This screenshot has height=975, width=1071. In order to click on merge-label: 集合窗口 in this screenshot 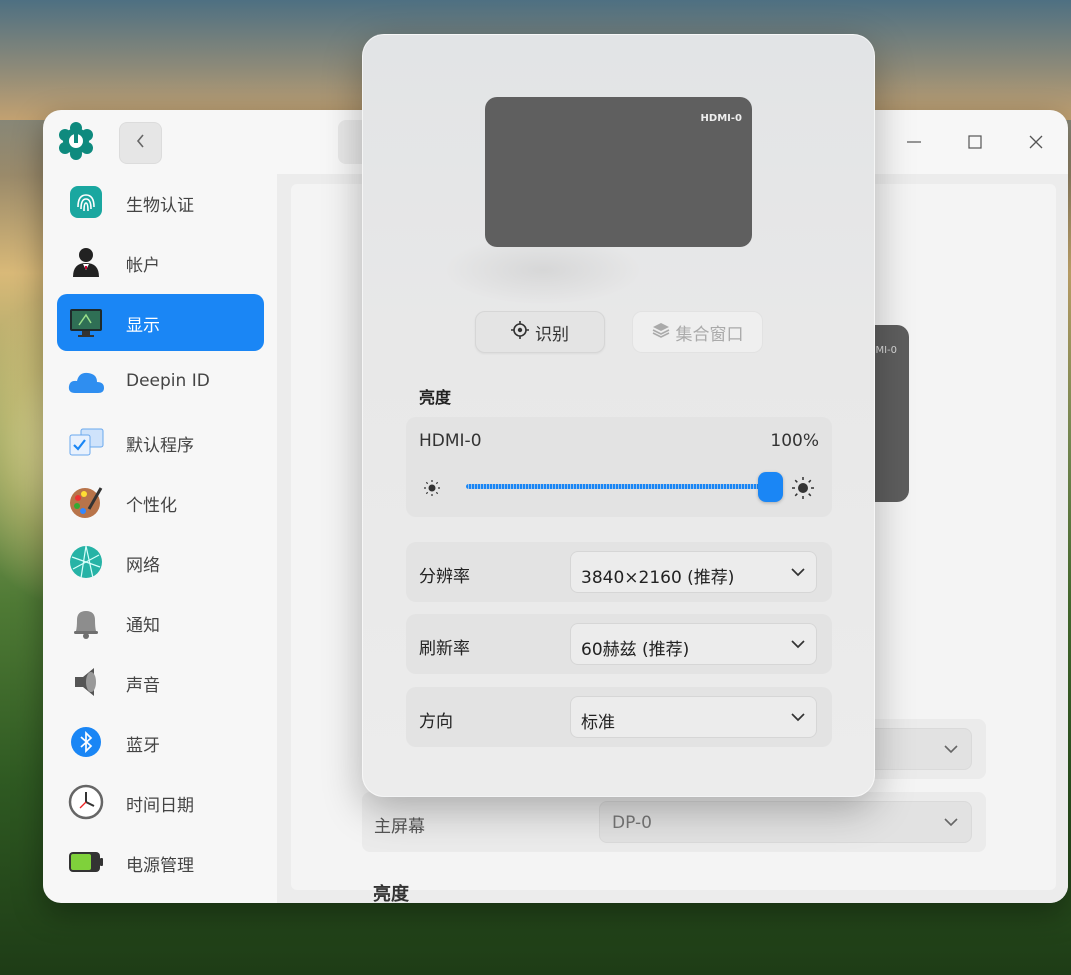, I will do `click(709, 334)`.